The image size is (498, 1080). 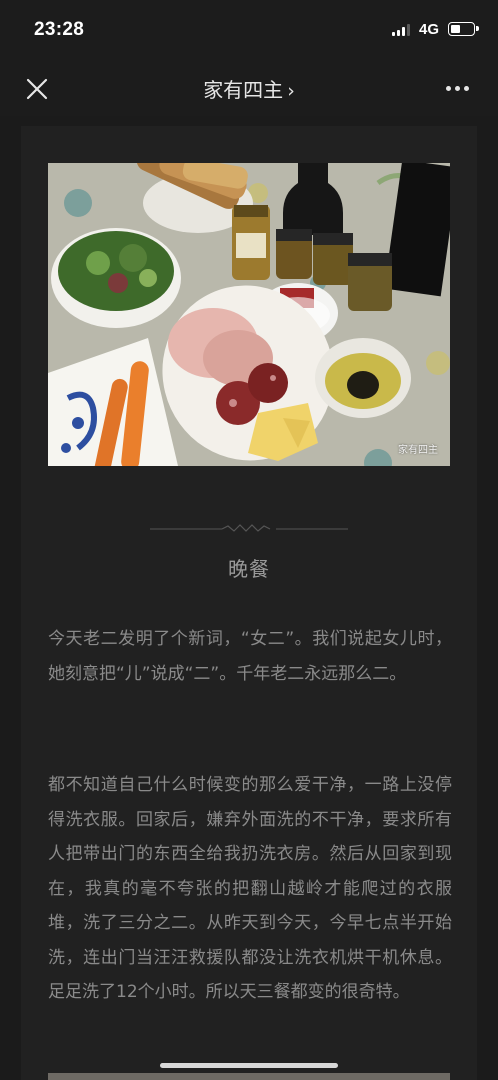 What do you see at coordinates (429, 29) in the screenshot?
I see `network-type: 4G` at bounding box center [429, 29].